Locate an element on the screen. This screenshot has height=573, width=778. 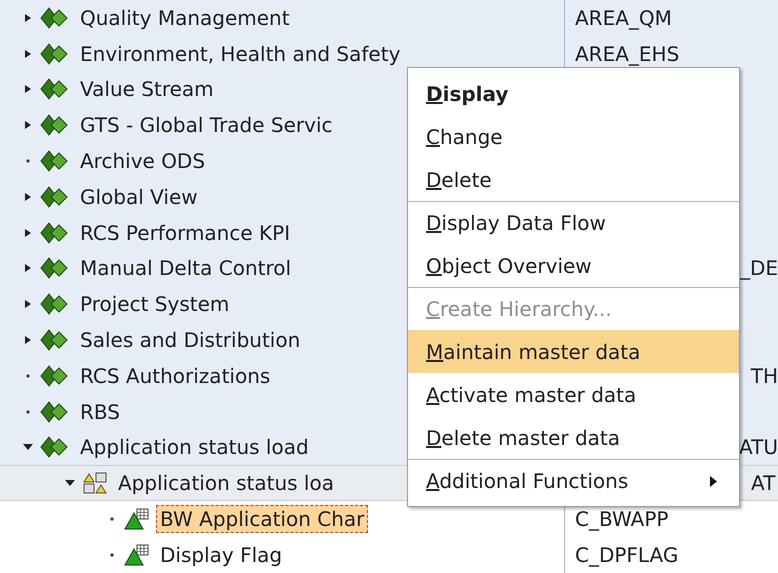
tree-node: RBS is located at coordinates (100, 412).